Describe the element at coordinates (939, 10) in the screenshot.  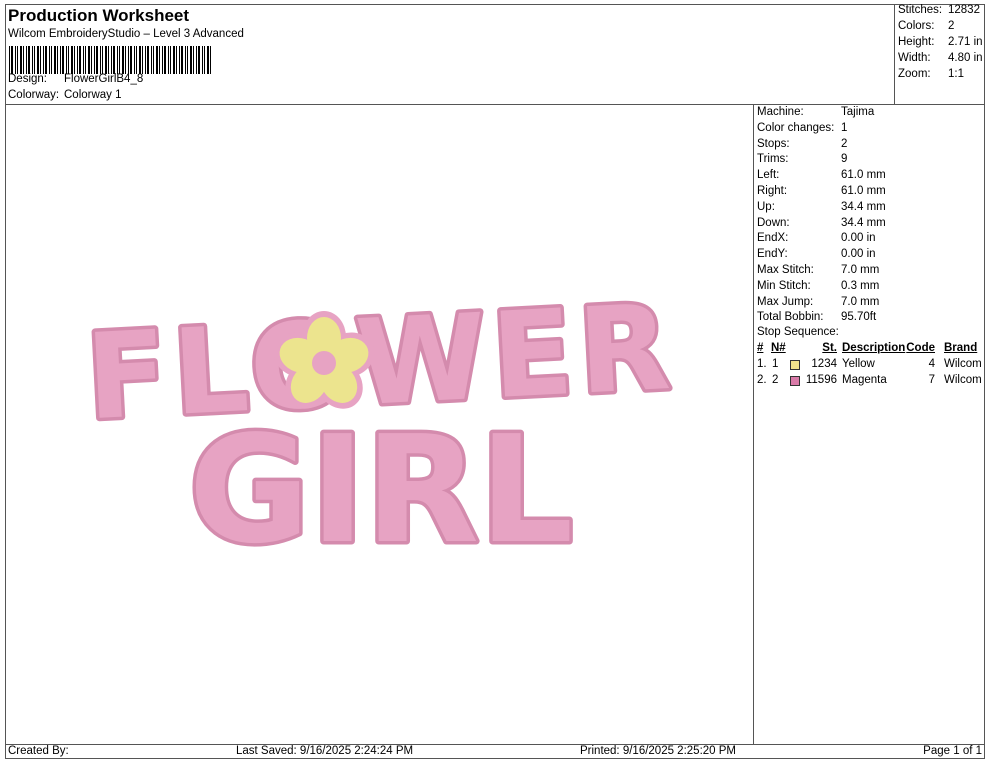
I see `stat-stitches: Stitches: 12832` at that location.